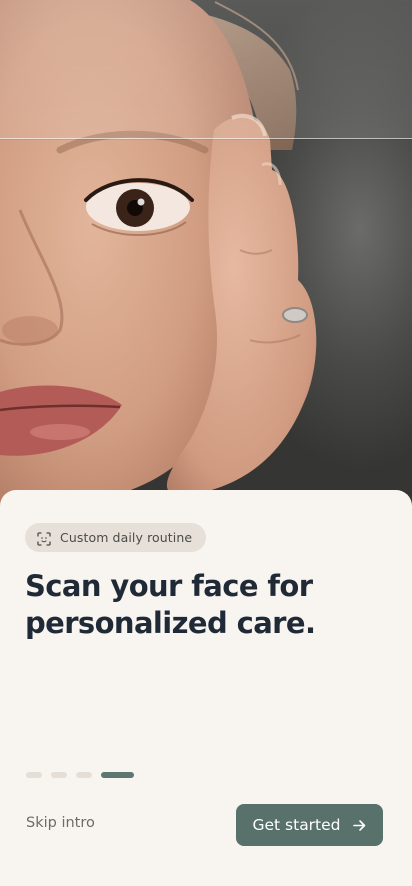 Image resolution: width=412 pixels, height=886 pixels. Describe the element at coordinates (126, 537) in the screenshot. I see `routine-chip-label: Custom daily routine` at that location.